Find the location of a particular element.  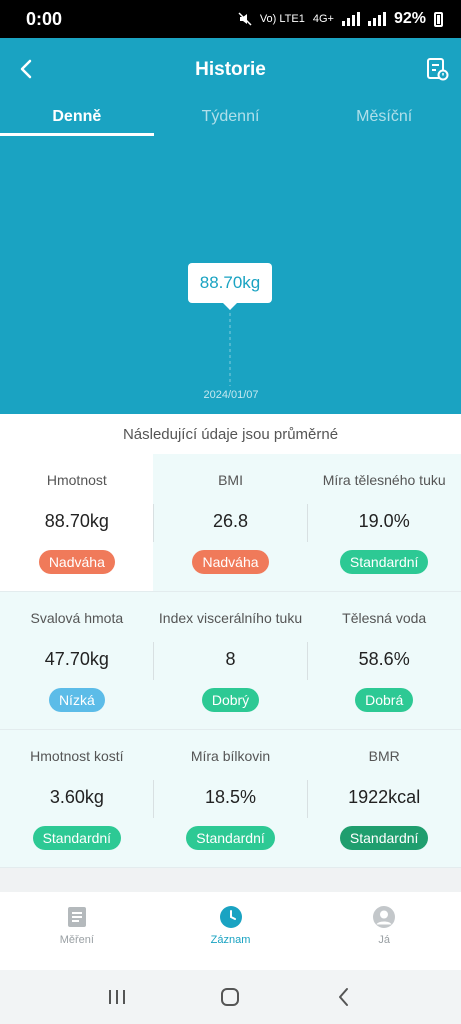

metric-label: Hmotnost is located at coordinates (76, 480).